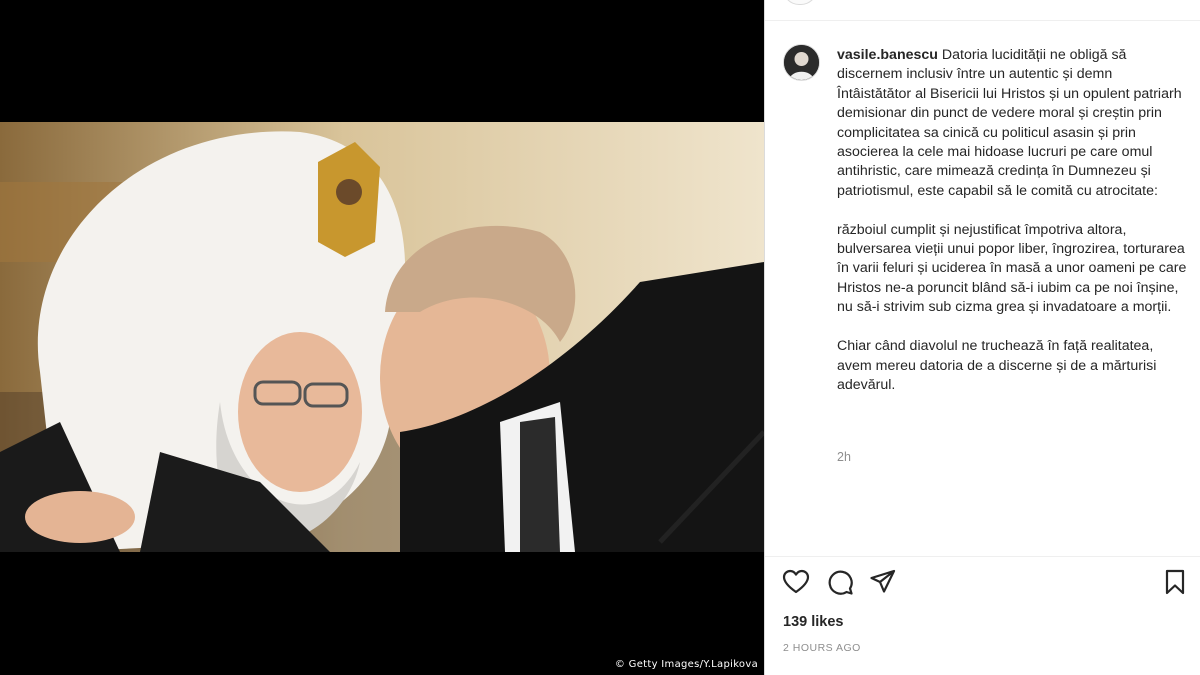 Image resolution: width=1200 pixels, height=675 pixels. I want to click on comment-bubble-icon, so click(840, 582).